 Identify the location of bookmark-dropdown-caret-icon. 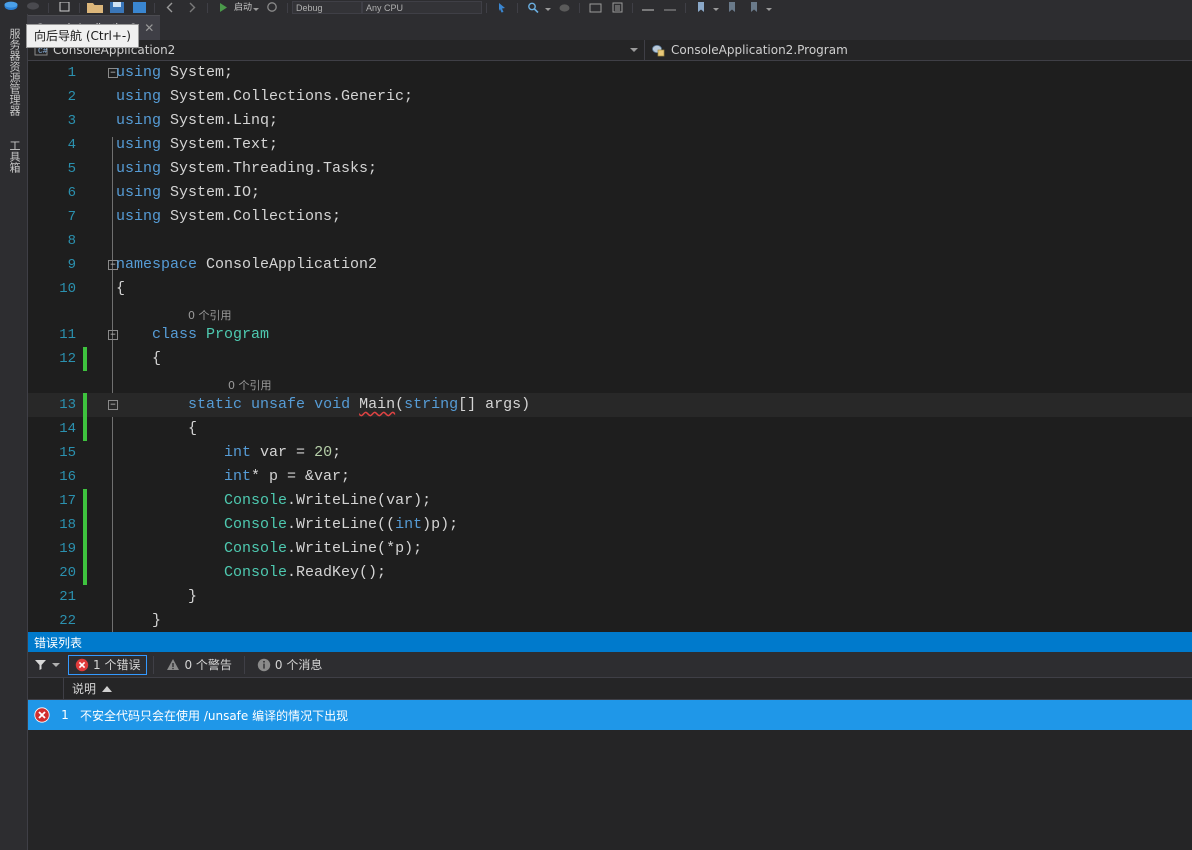
(716, 9).